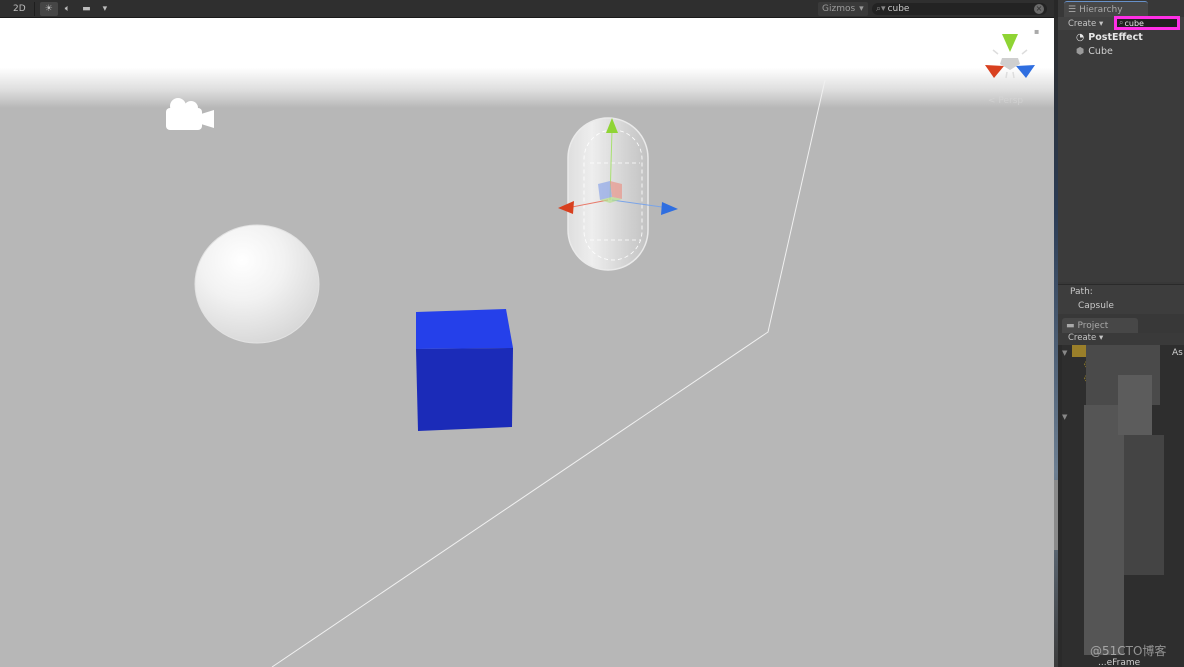 This screenshot has height=667, width=1184. I want to click on cube-object, so click(464, 370).